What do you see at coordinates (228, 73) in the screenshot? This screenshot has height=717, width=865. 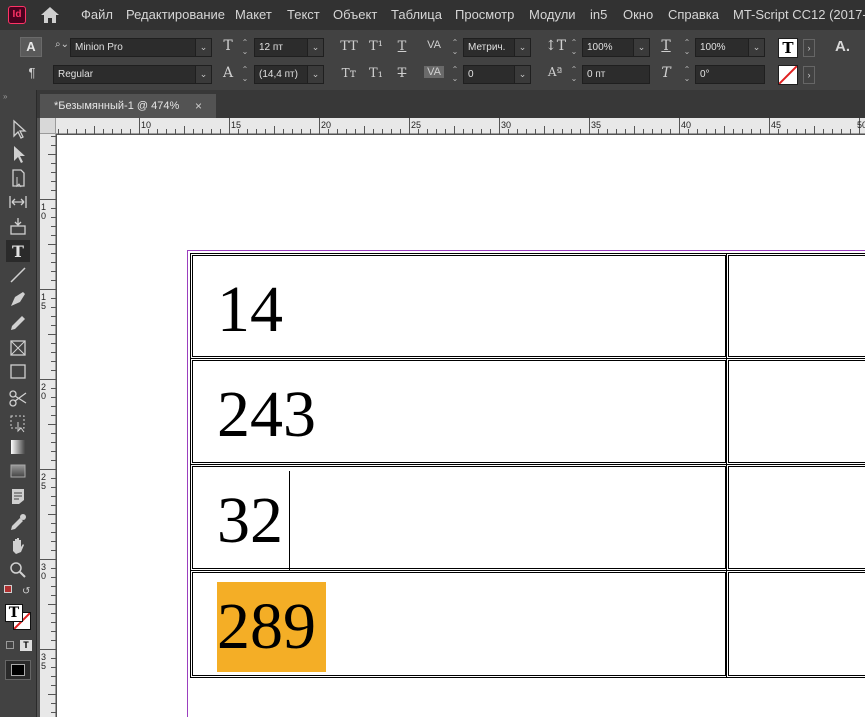 I see `leading-icon: A` at bounding box center [228, 73].